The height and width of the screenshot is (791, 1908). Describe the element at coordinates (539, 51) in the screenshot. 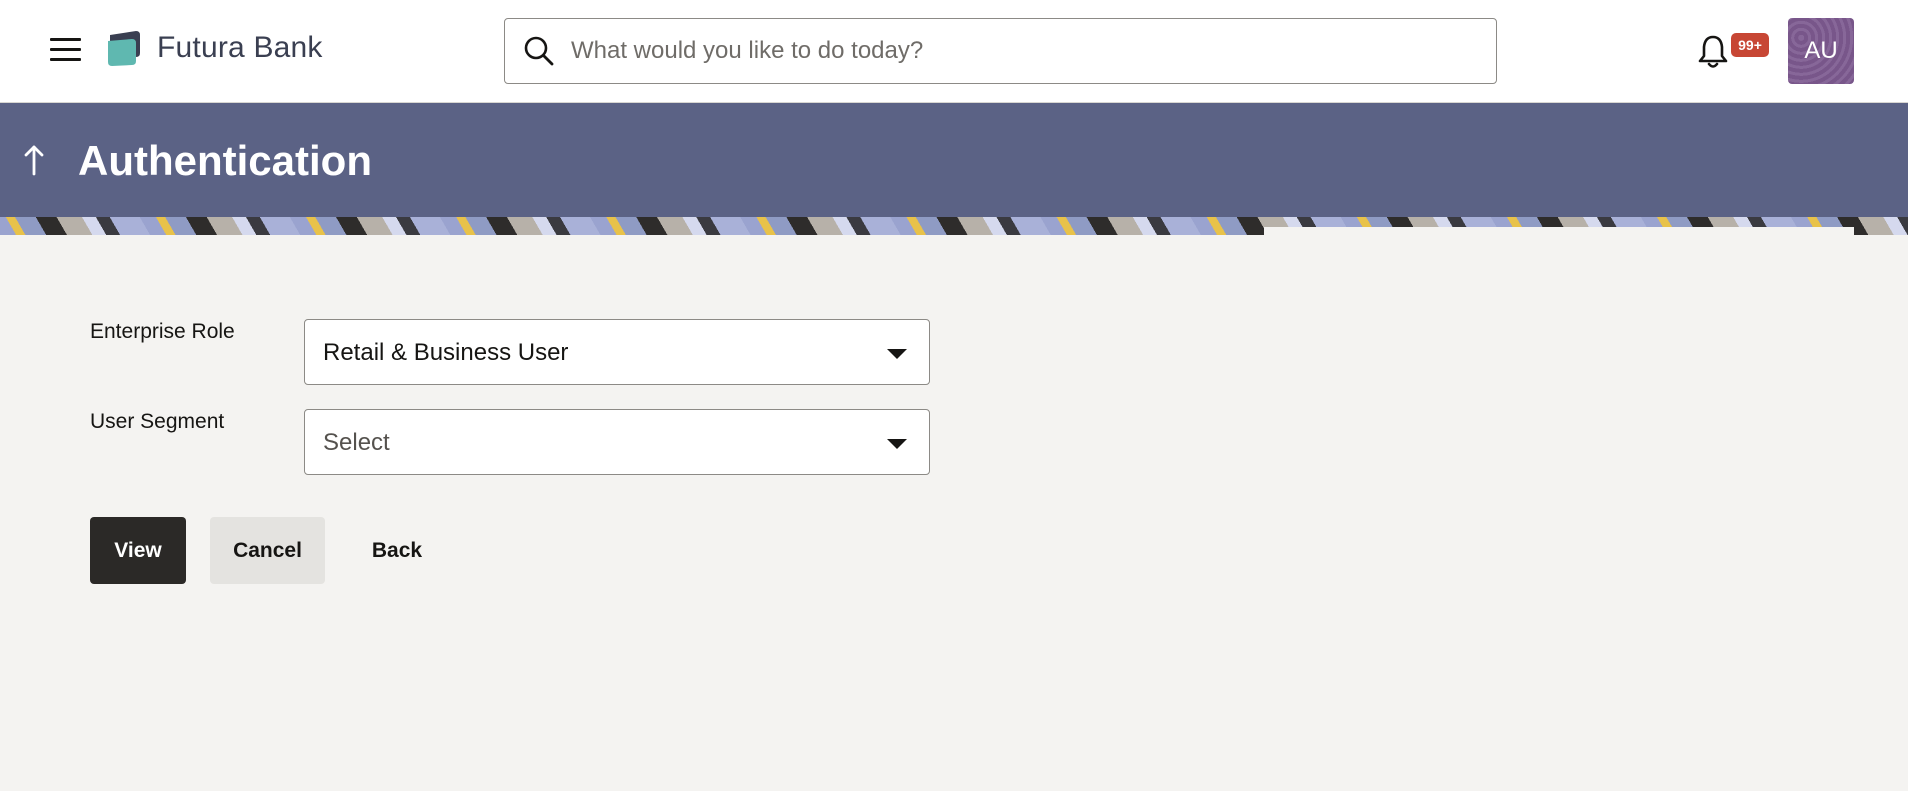

I see `search-icon` at that location.